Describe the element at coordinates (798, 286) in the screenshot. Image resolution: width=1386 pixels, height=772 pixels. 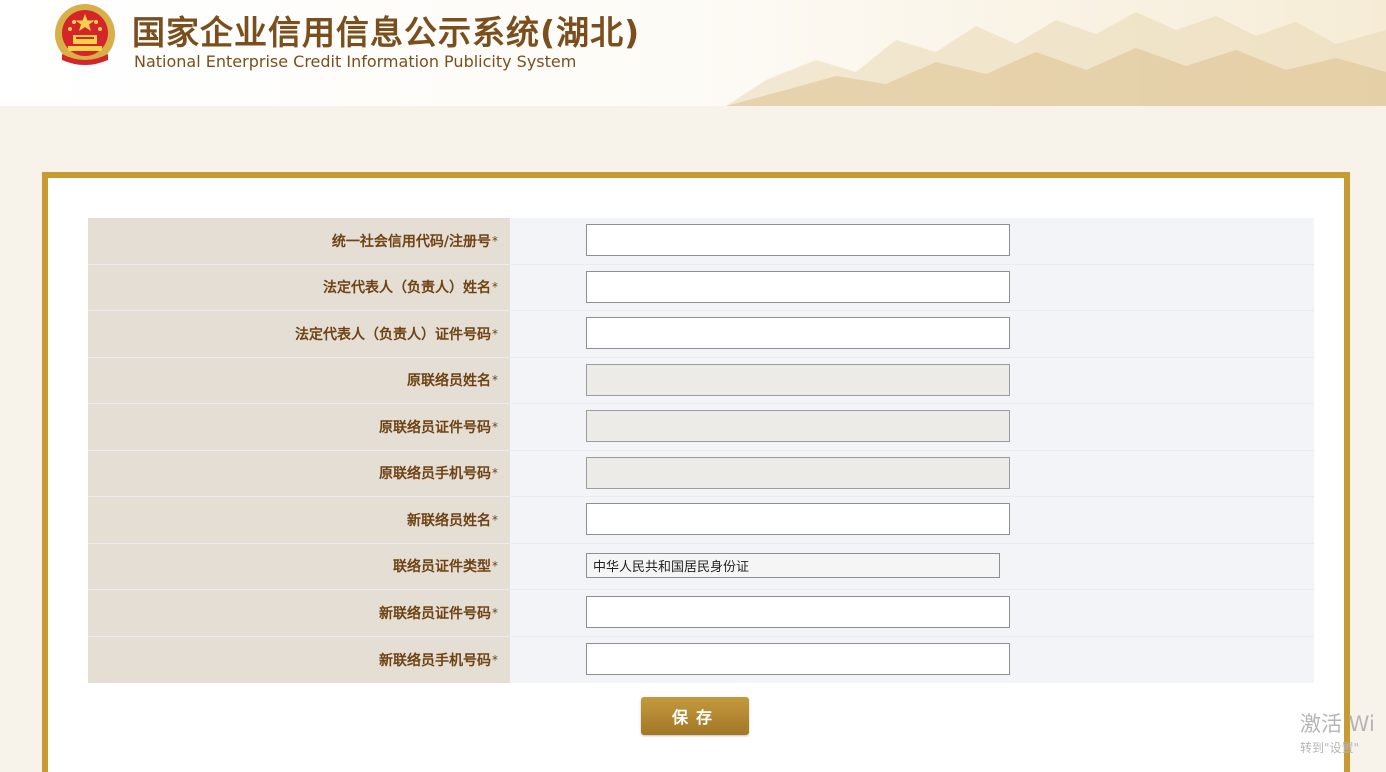
I see `legal-rep-name-input` at that location.